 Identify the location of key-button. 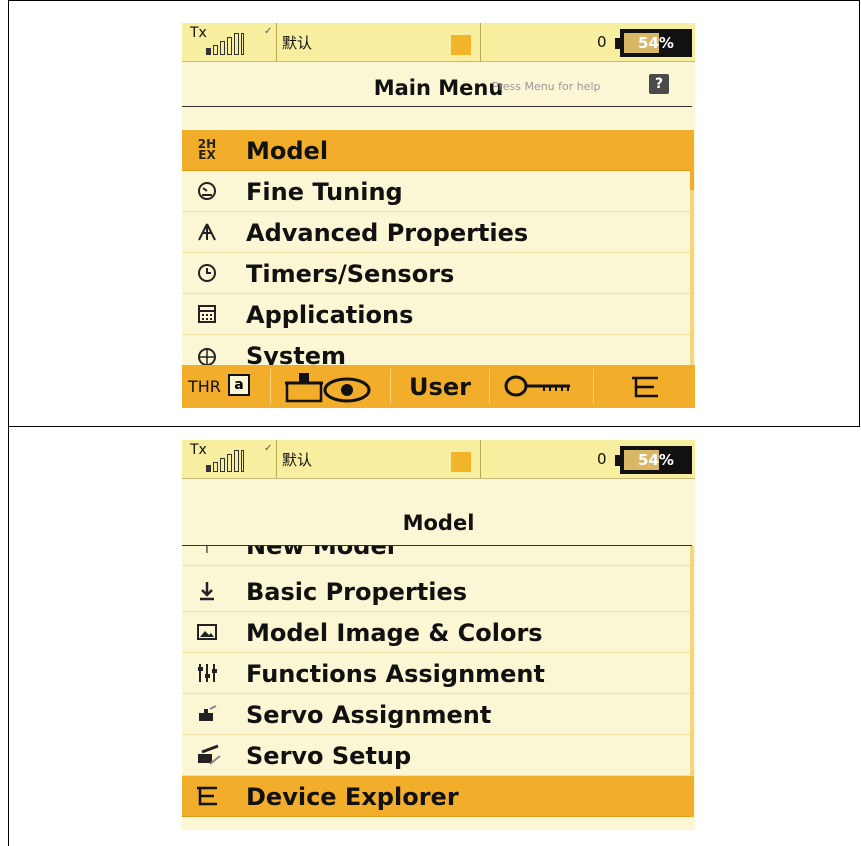
(541, 386).